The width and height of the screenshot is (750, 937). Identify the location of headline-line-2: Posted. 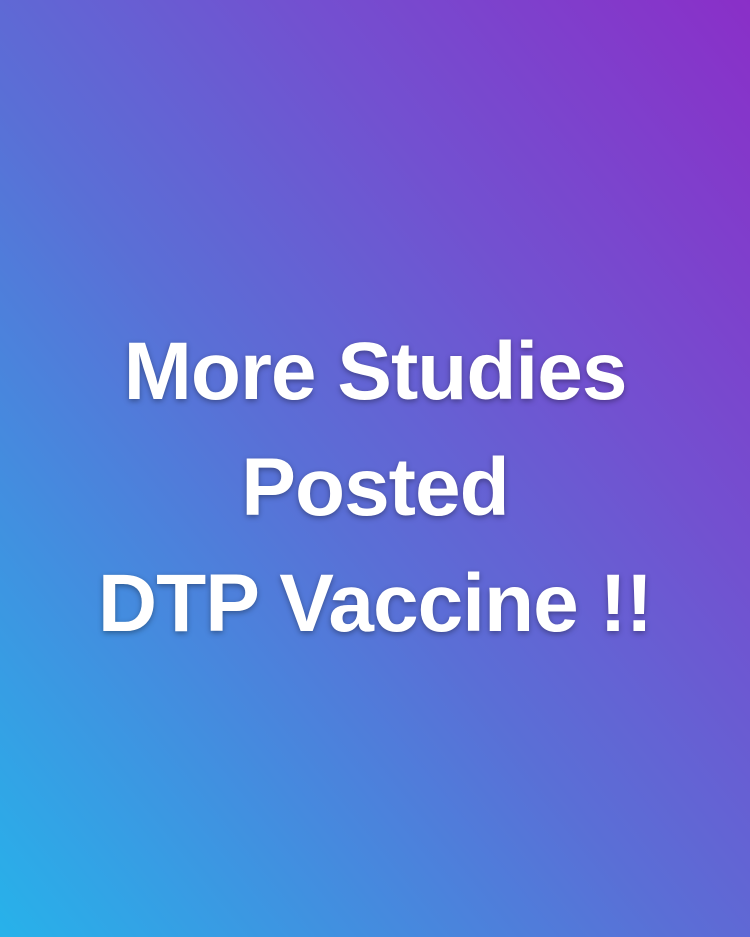
(375, 487).